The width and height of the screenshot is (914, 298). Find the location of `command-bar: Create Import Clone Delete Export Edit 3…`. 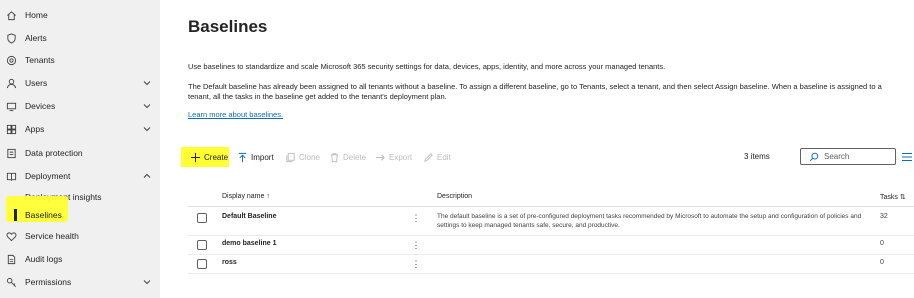

command-bar: Create Import Clone Delete Export Edit 3… is located at coordinates (546, 157).